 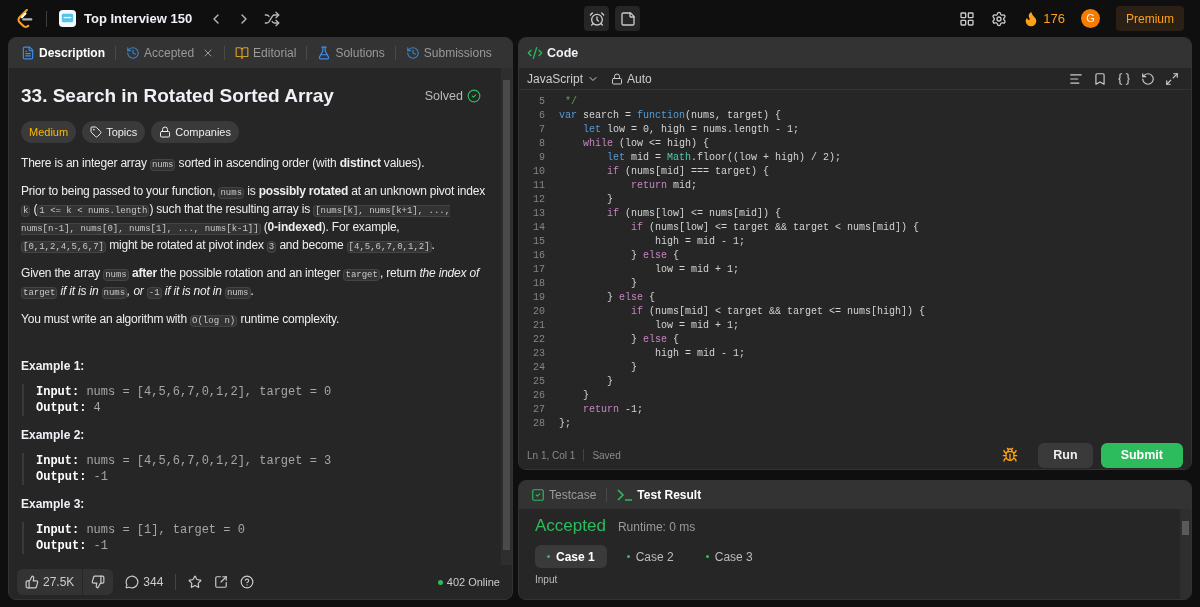 I want to click on reset-icon, so click(x=1148, y=78).